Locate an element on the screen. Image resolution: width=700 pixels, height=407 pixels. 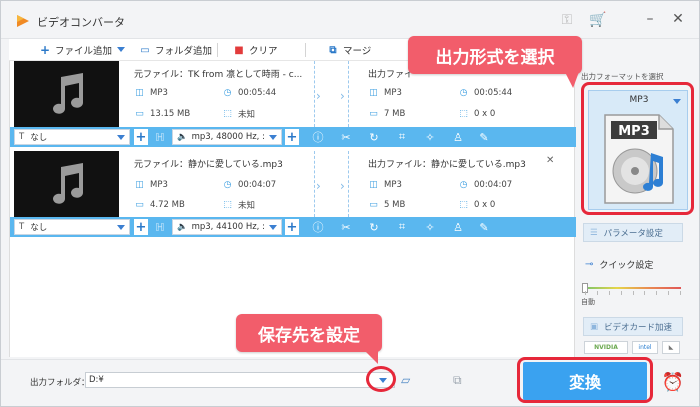
plus-icon: + is located at coordinates (45, 50).